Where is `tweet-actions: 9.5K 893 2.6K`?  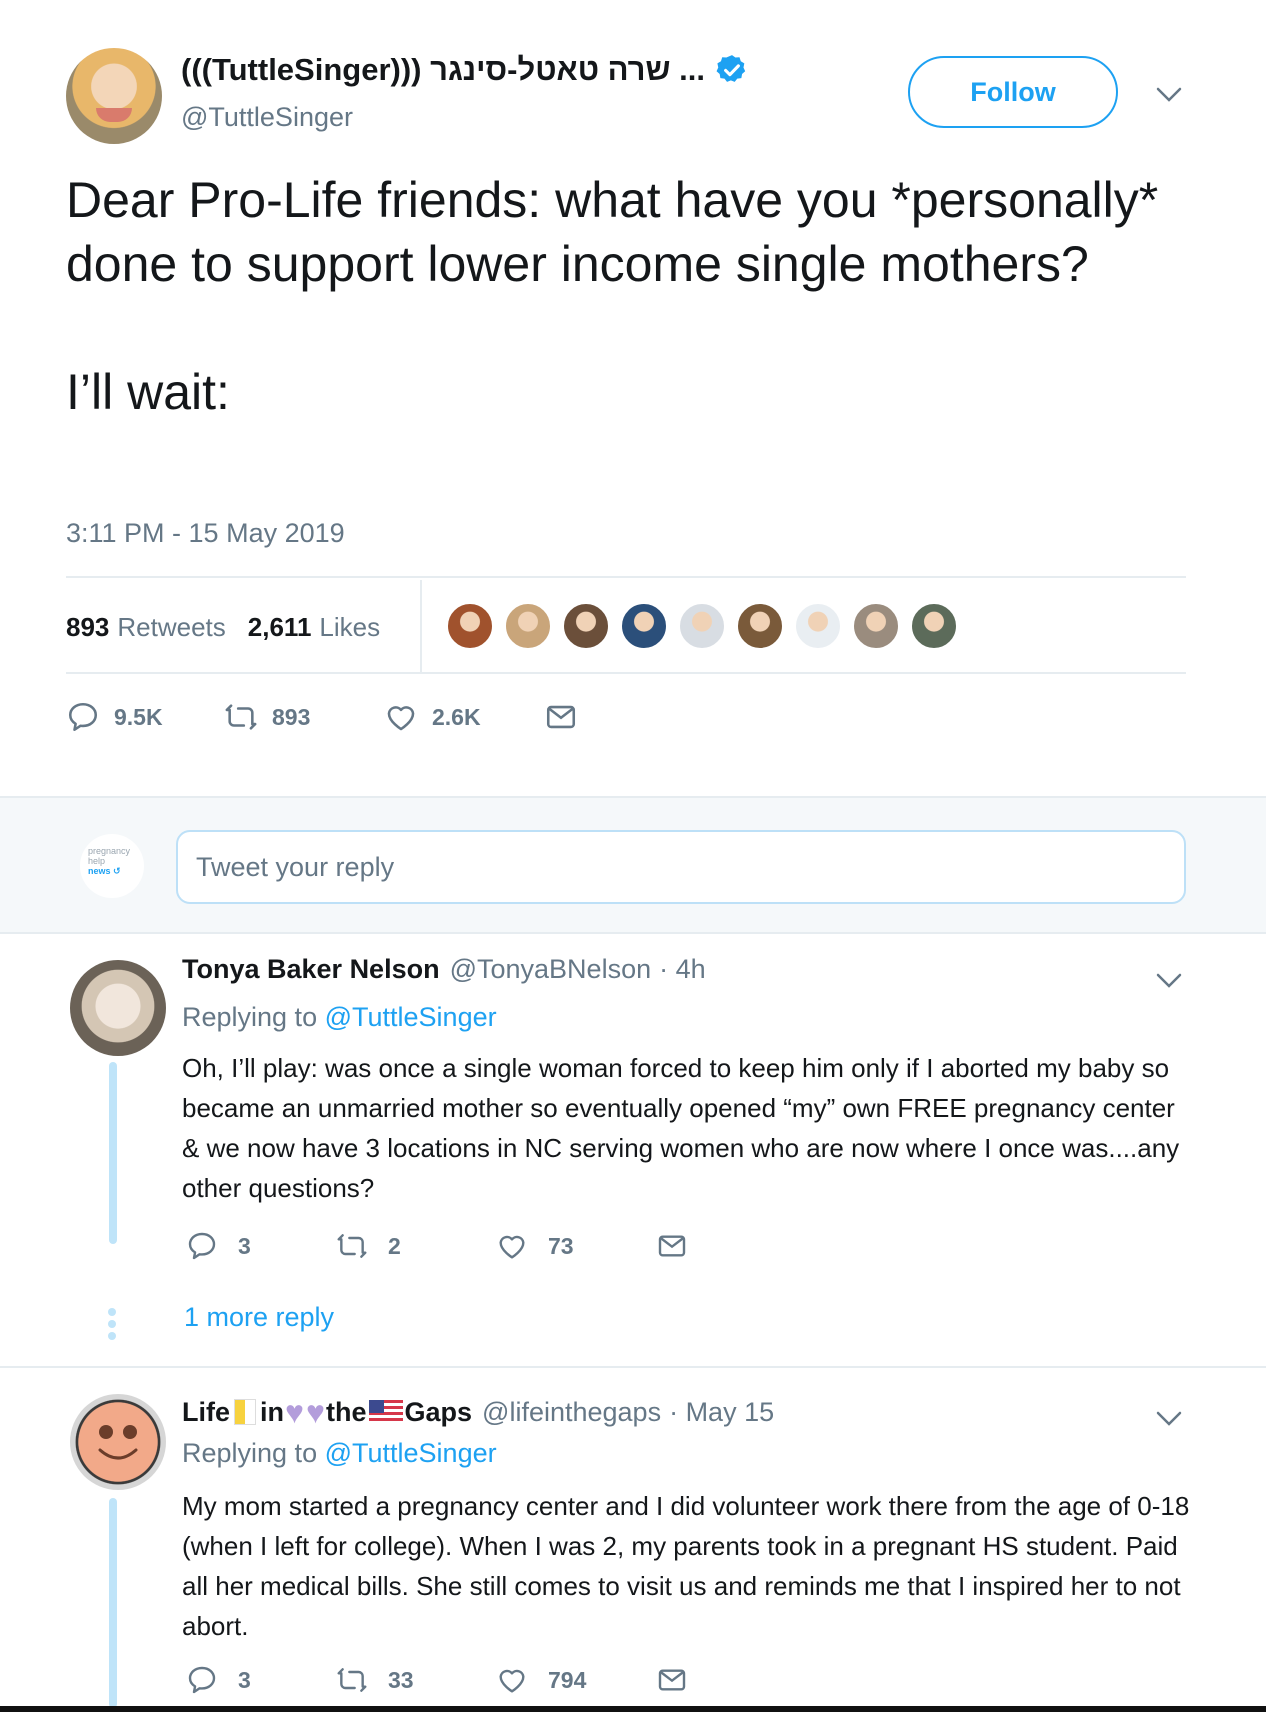
tweet-actions: 9.5K 893 2.6K is located at coordinates (322, 717).